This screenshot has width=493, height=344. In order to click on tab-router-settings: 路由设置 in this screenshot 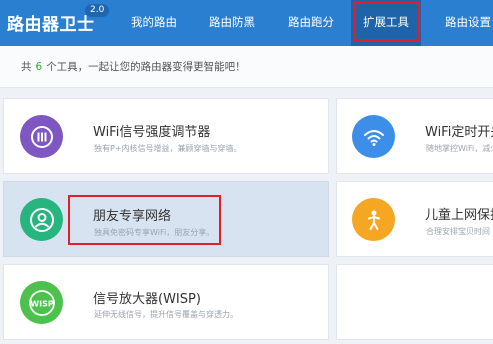, I will do `click(462, 23)`.